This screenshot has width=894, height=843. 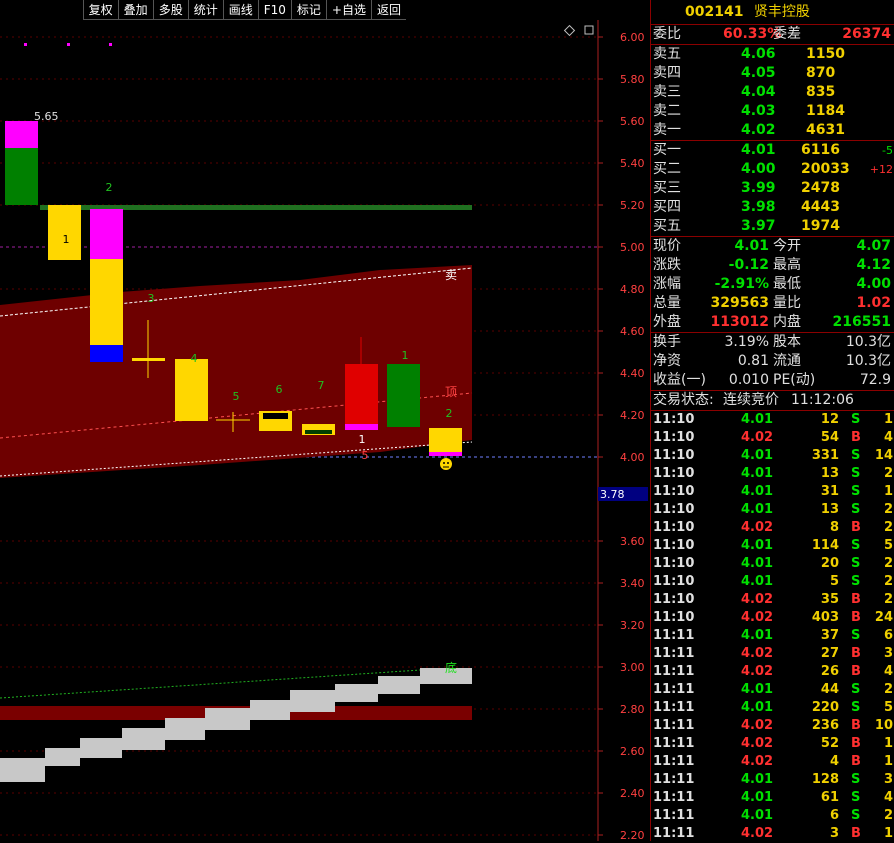 I want to click on toolbar-button-1: 叠加, so click(x=135, y=10).